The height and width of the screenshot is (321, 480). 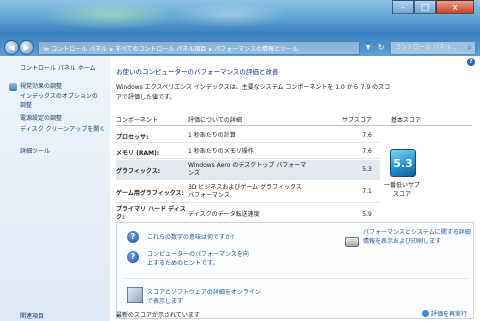 What do you see at coordinates (151, 213) in the screenshot?
I see `row-component: プライマリ ハード ディスク:` at bounding box center [151, 213].